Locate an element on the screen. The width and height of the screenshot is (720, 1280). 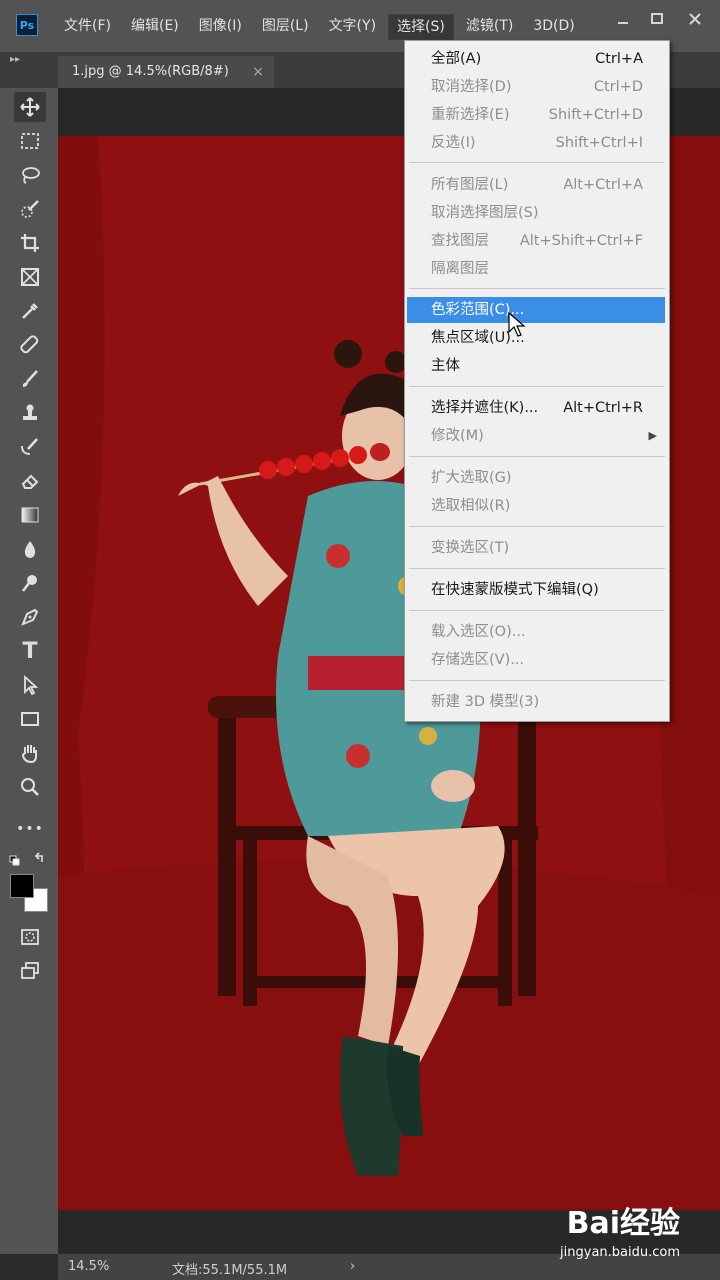
rectangle-icon is located at coordinates (30, 719).